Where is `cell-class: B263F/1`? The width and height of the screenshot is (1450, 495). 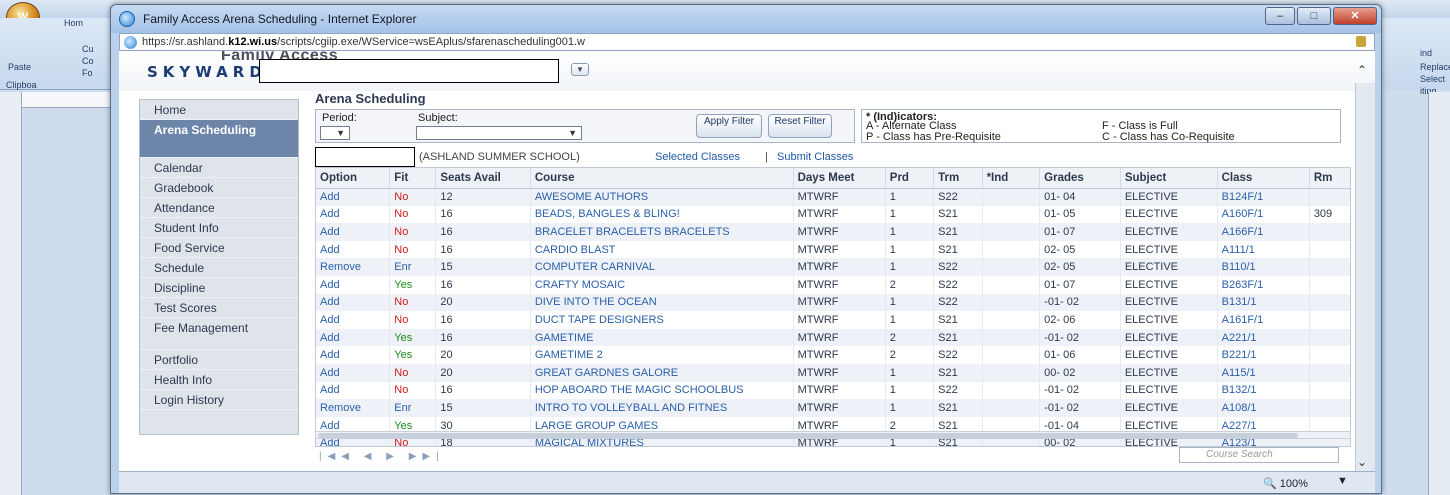
cell-class: B263F/1 is located at coordinates (1263, 284).